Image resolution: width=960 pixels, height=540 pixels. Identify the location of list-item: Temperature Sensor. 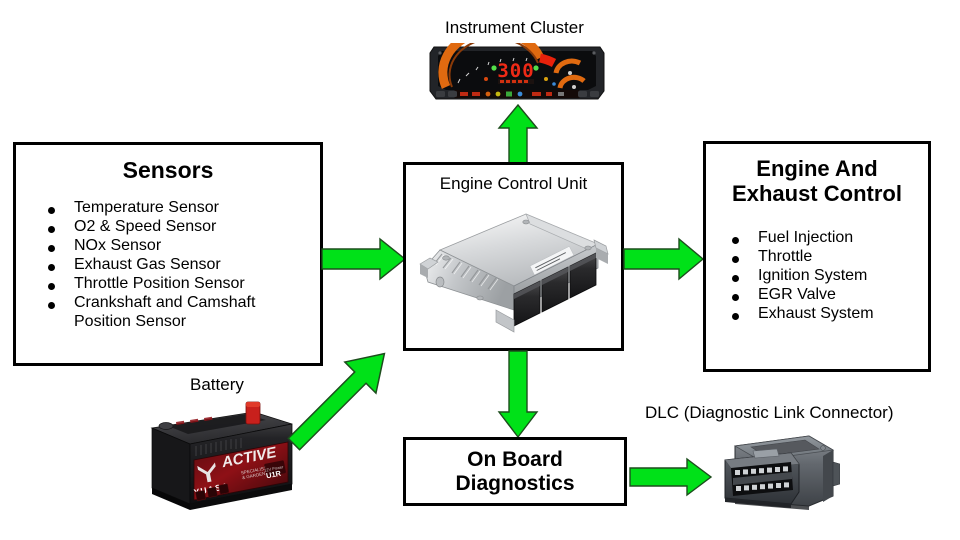
(180, 208).